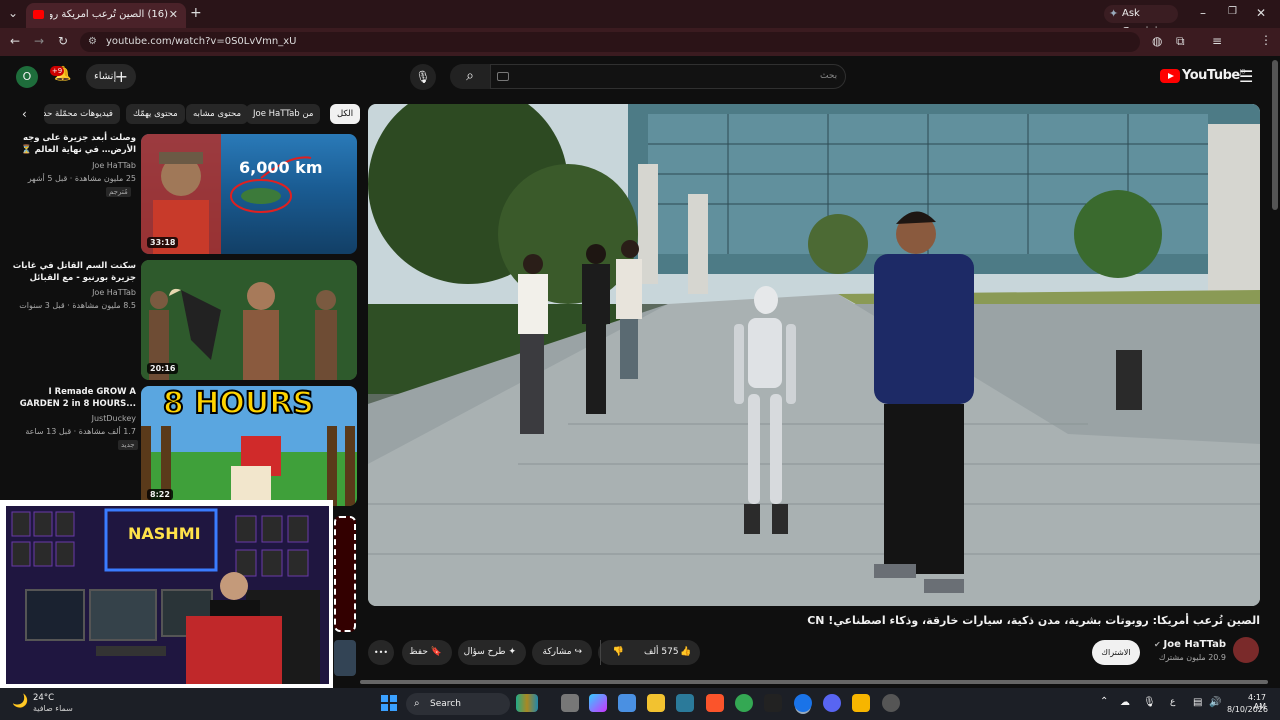 Image resolution: width=1280 pixels, height=720 pixels. Describe the element at coordinates (106, 15) in the screenshot. I see `browser-tab-active: (16) الصين تُرعب أمريكة روبو ✕` at that location.